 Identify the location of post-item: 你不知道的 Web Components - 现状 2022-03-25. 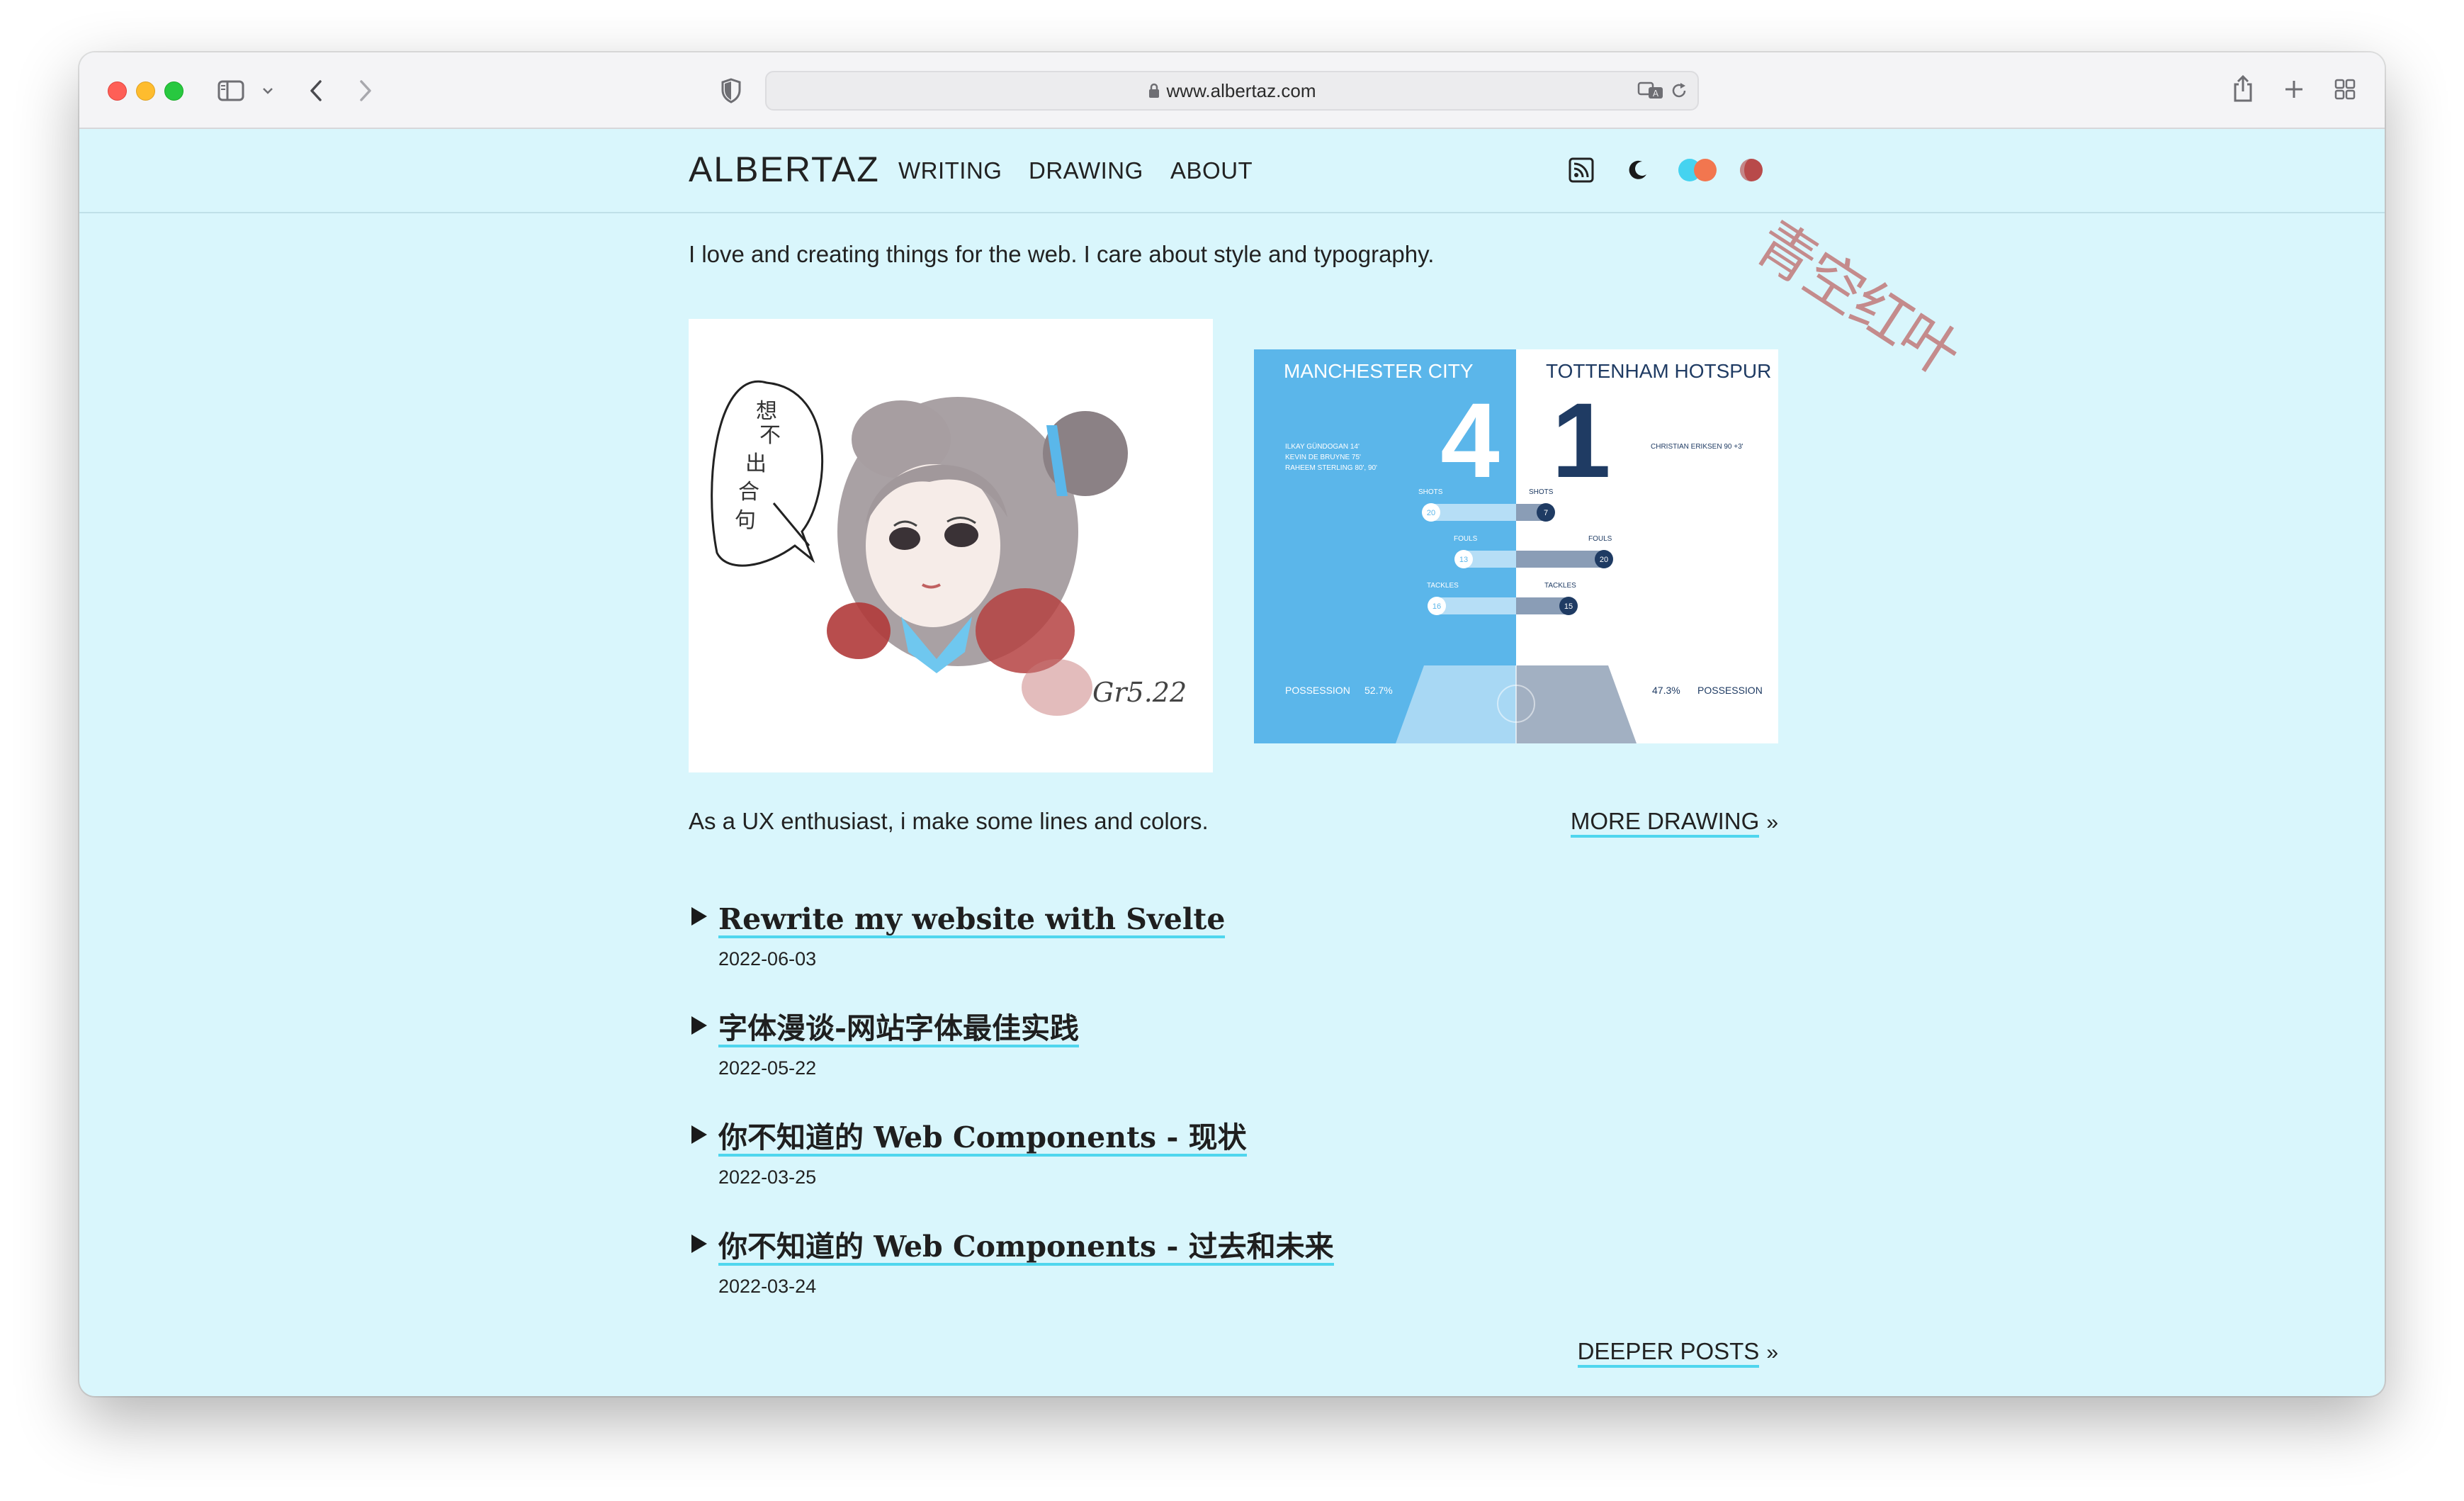
(1116, 1154).